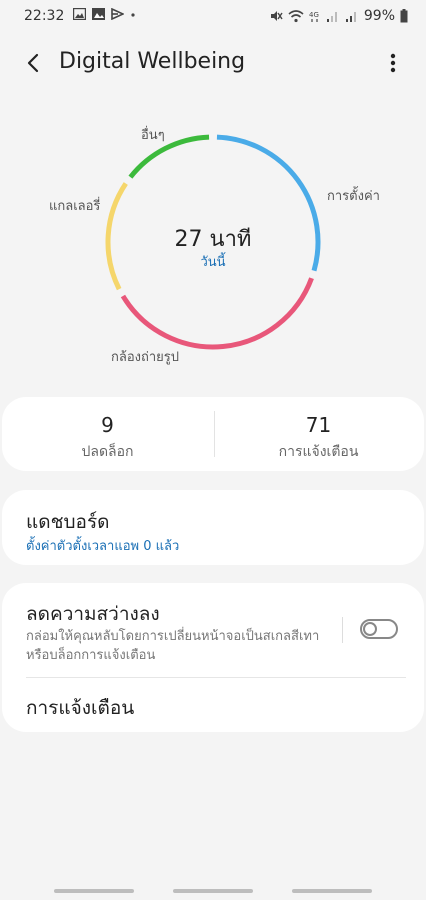 This screenshot has width=426, height=900. I want to click on notifications-stat: 71 การแจ้งเตือน, so click(318, 434).